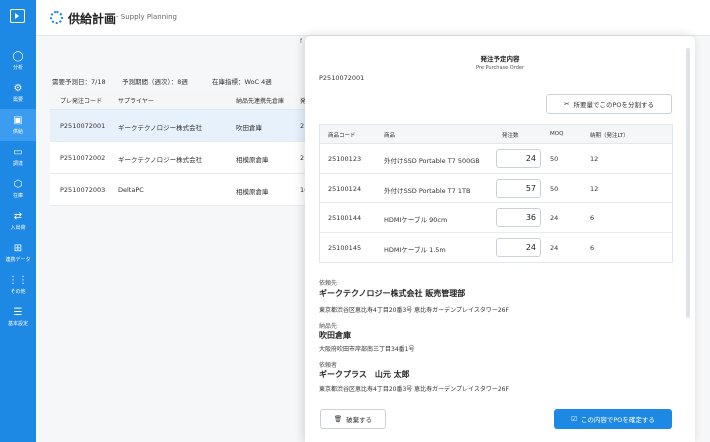  Describe the element at coordinates (18, 248) in the screenshot. I see `grid-icon: ⊞` at that location.